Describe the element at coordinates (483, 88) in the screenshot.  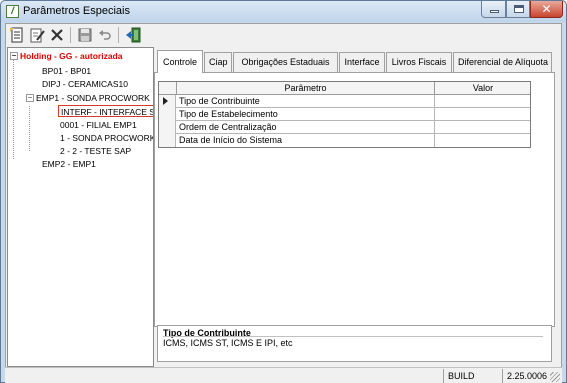
I see `column-header-valor: Valor` at that location.